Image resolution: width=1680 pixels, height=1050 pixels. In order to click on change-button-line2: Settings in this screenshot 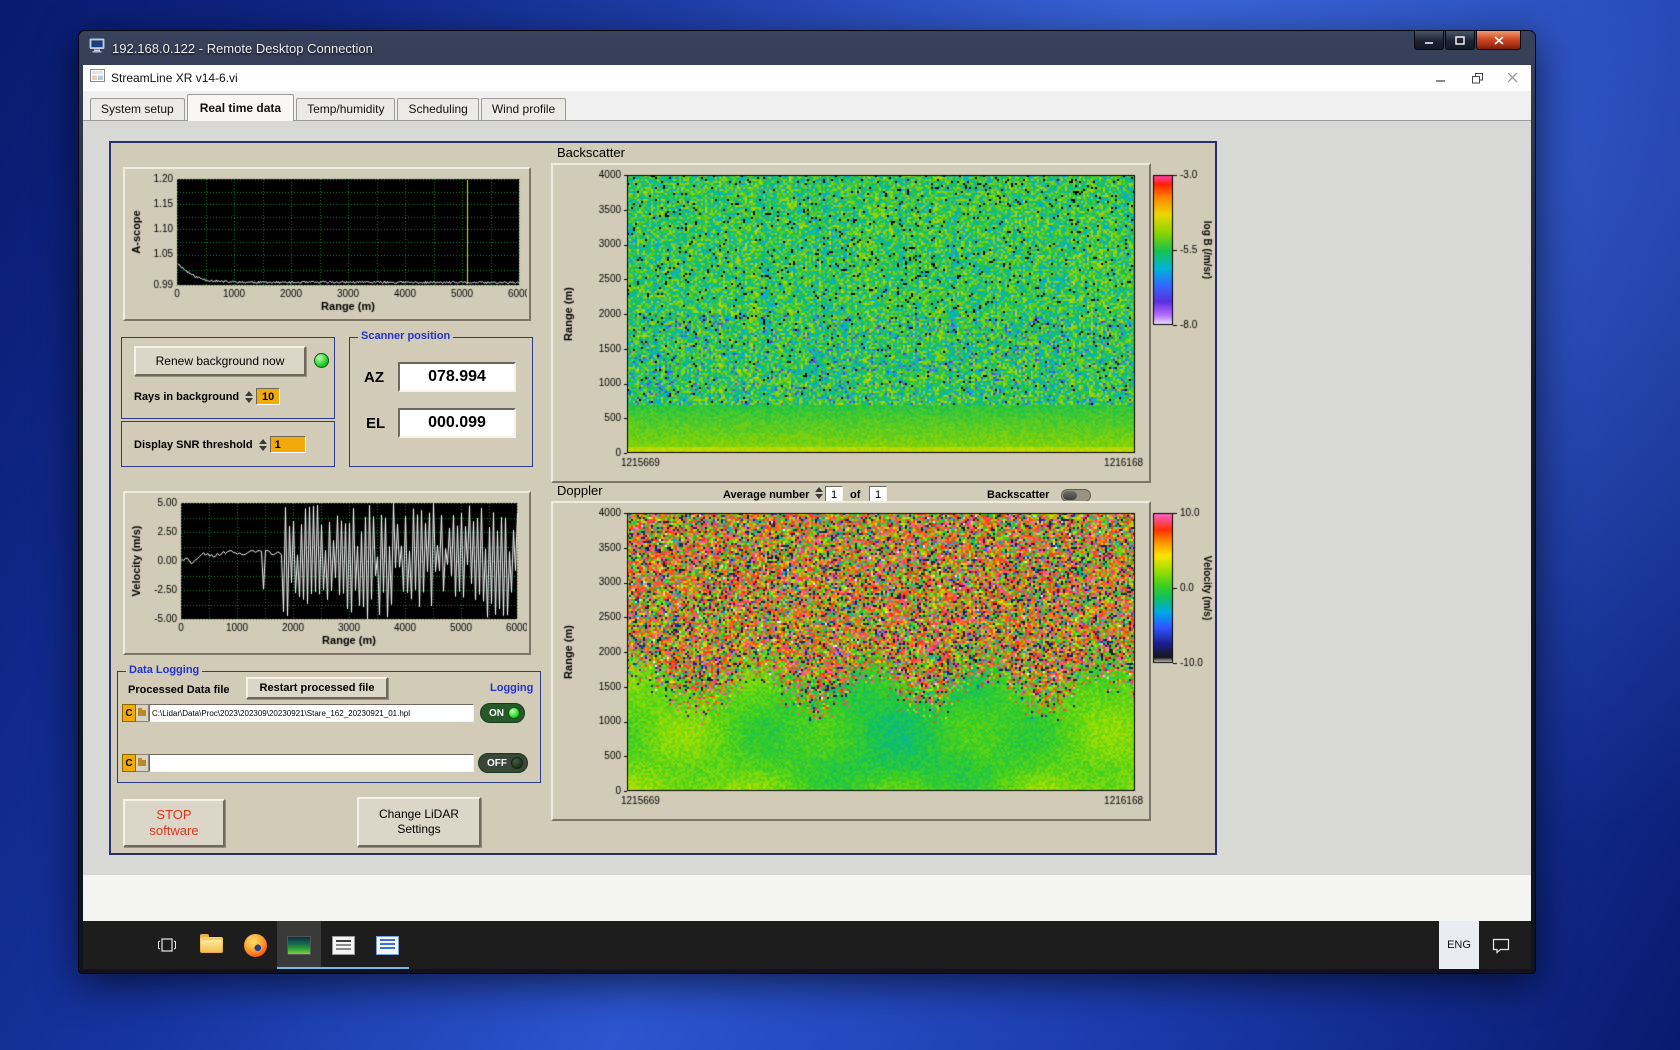, I will do `click(419, 829)`.